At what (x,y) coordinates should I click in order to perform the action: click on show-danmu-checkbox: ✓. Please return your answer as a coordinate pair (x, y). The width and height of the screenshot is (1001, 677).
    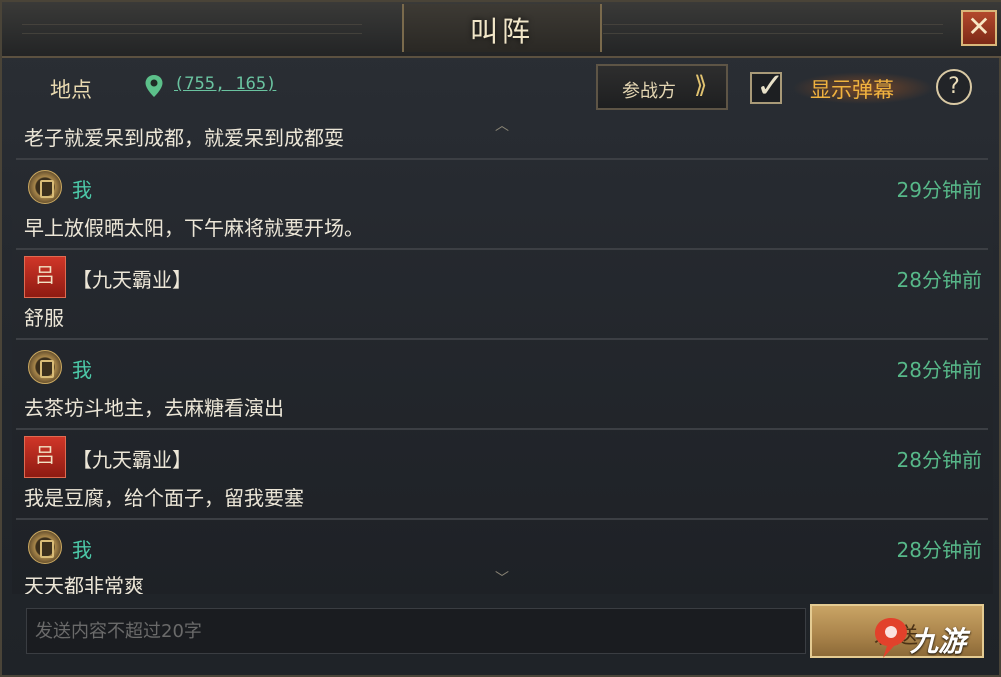
    Looking at the image, I should click on (767, 86).